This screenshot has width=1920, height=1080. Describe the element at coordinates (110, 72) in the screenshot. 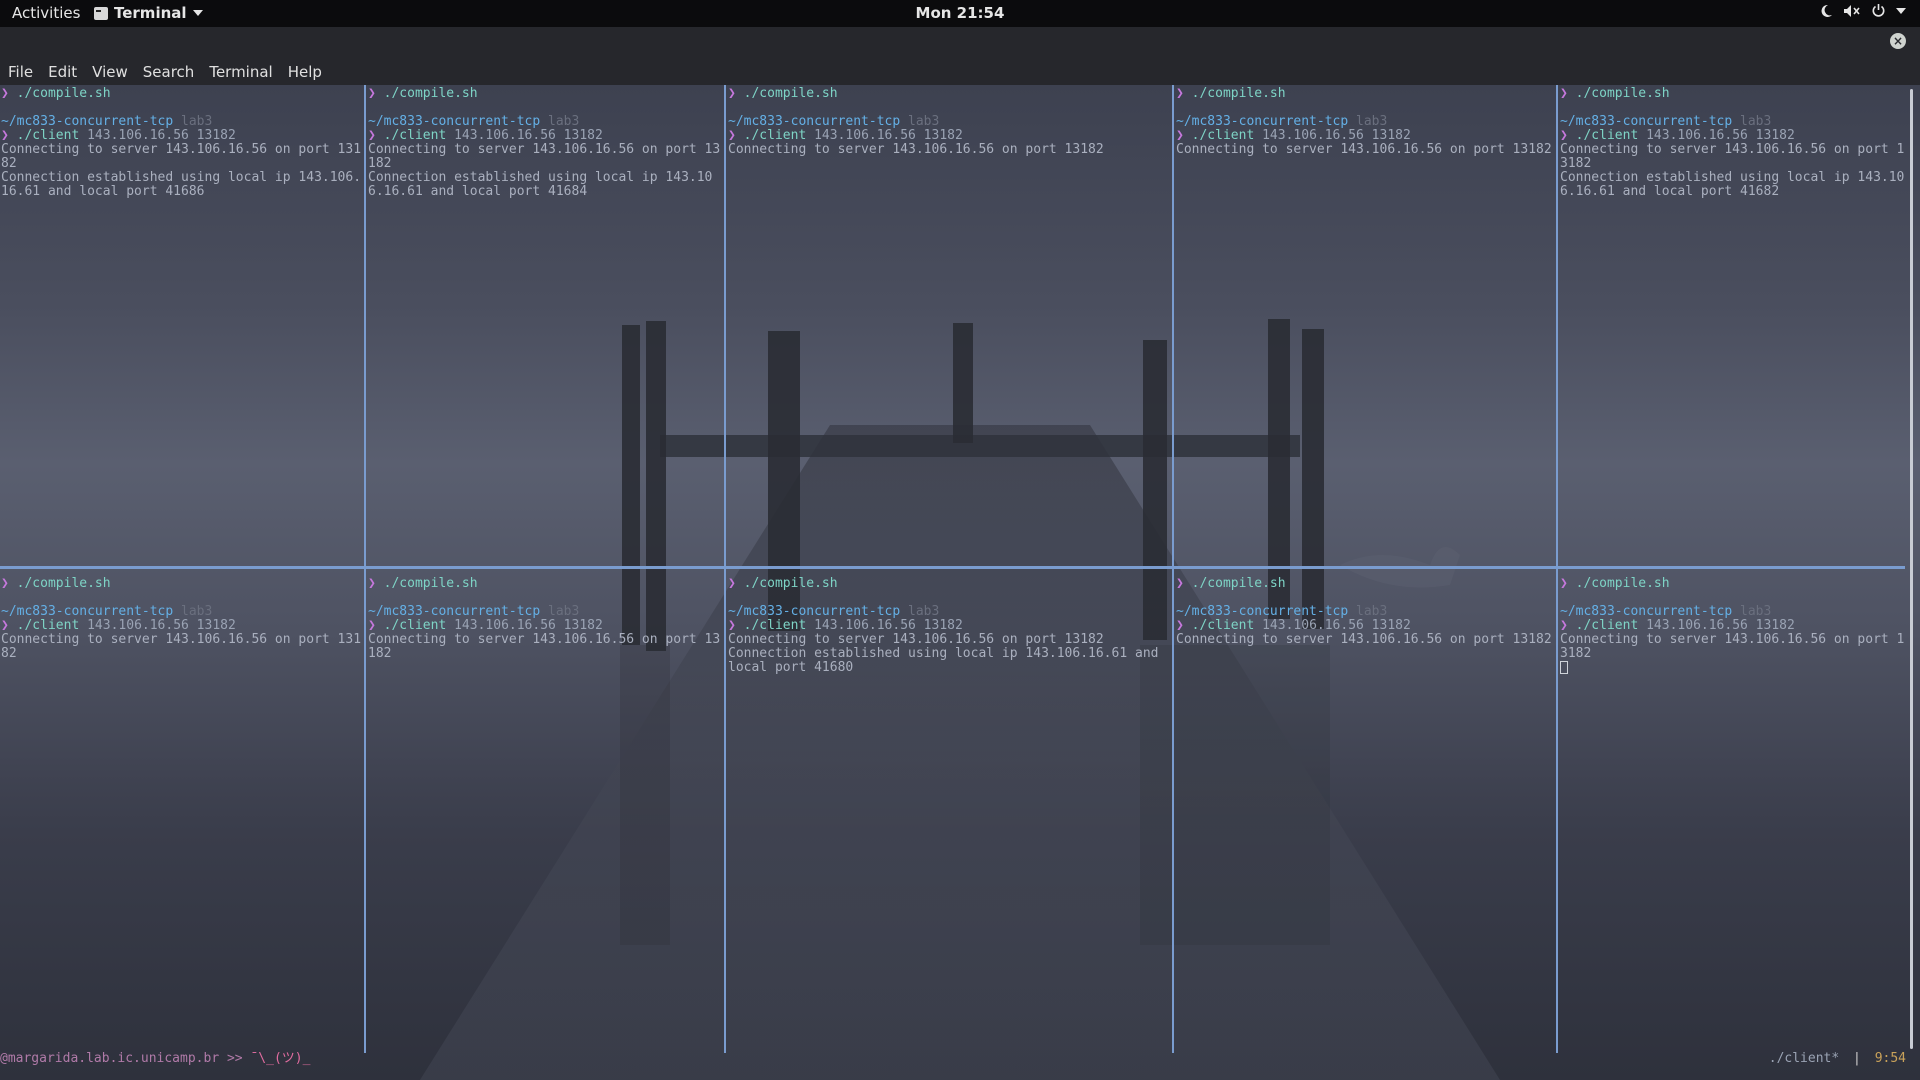

I see `menu-view: View` at that location.